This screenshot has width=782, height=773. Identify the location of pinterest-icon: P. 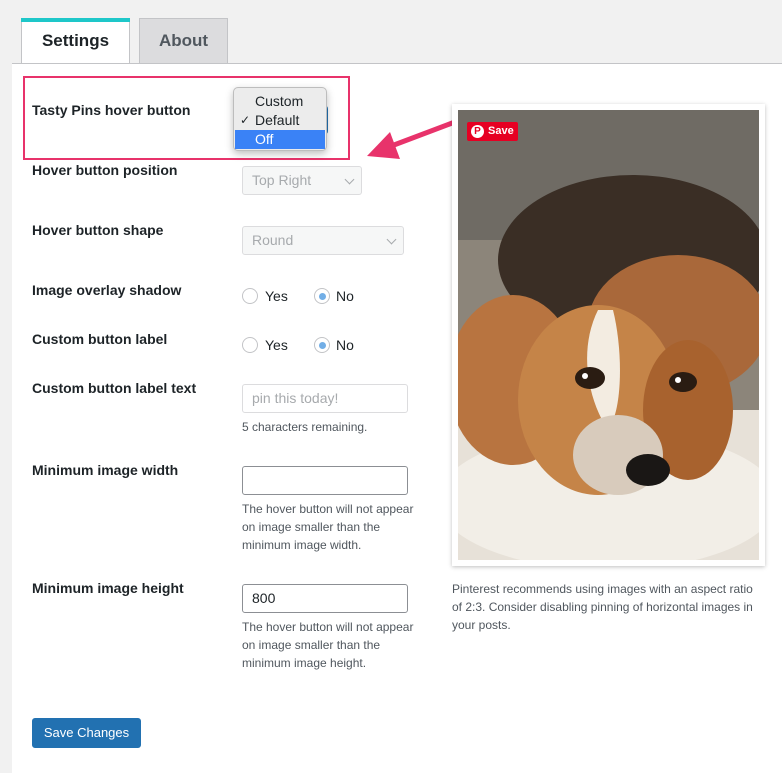
(477, 131).